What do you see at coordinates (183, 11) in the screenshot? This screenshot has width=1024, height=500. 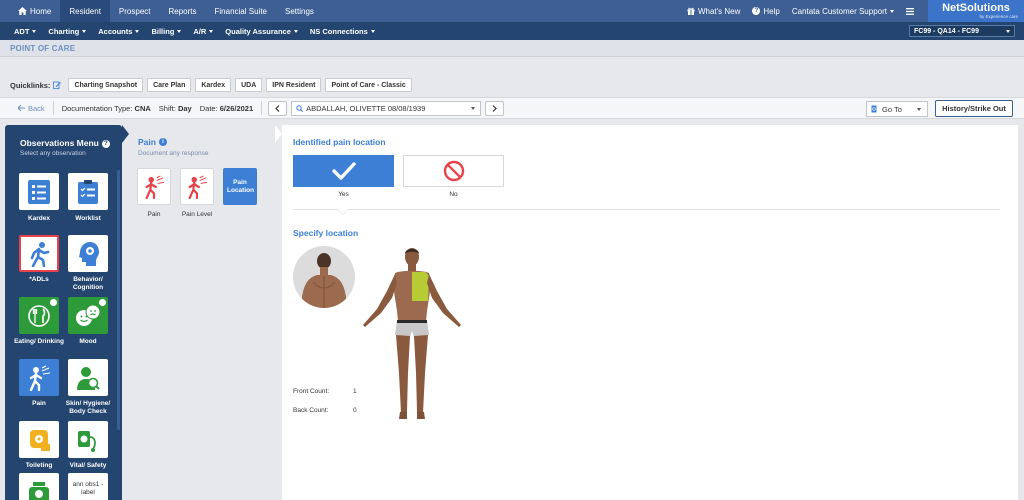 I see `tab-reports: Reports` at bounding box center [183, 11].